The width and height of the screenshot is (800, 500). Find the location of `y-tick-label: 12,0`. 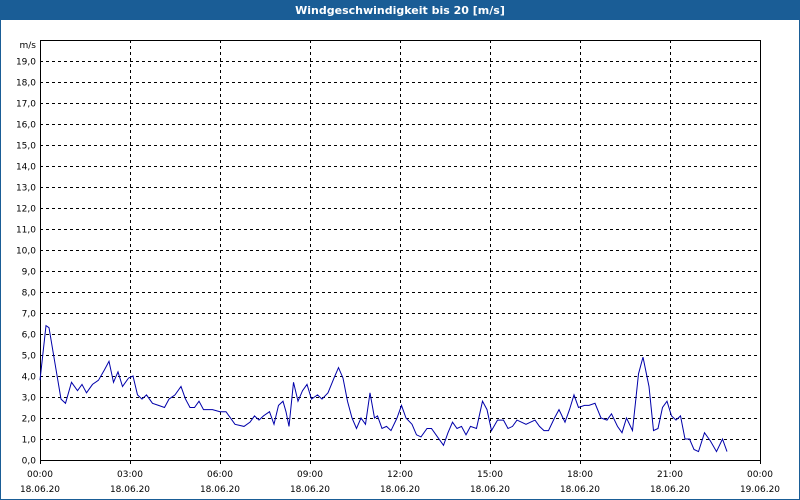

y-tick-label: 12,0 is located at coordinates (26, 210).